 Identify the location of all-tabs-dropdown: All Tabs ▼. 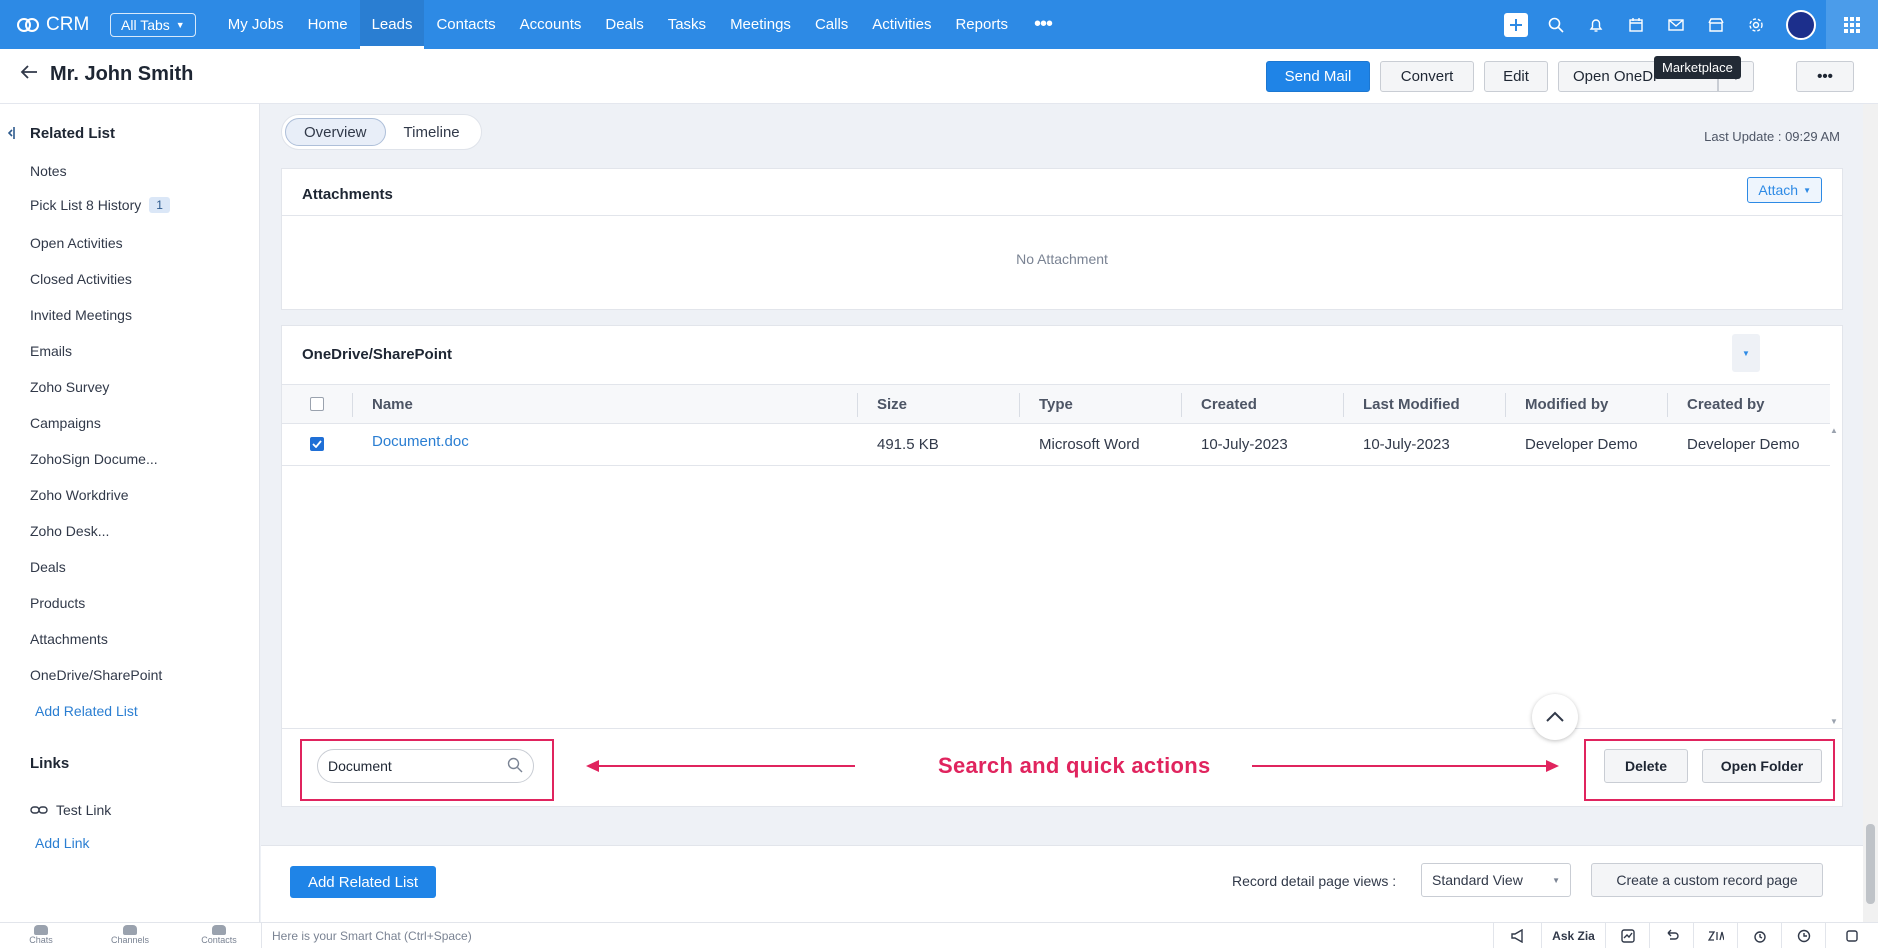
(153, 24).